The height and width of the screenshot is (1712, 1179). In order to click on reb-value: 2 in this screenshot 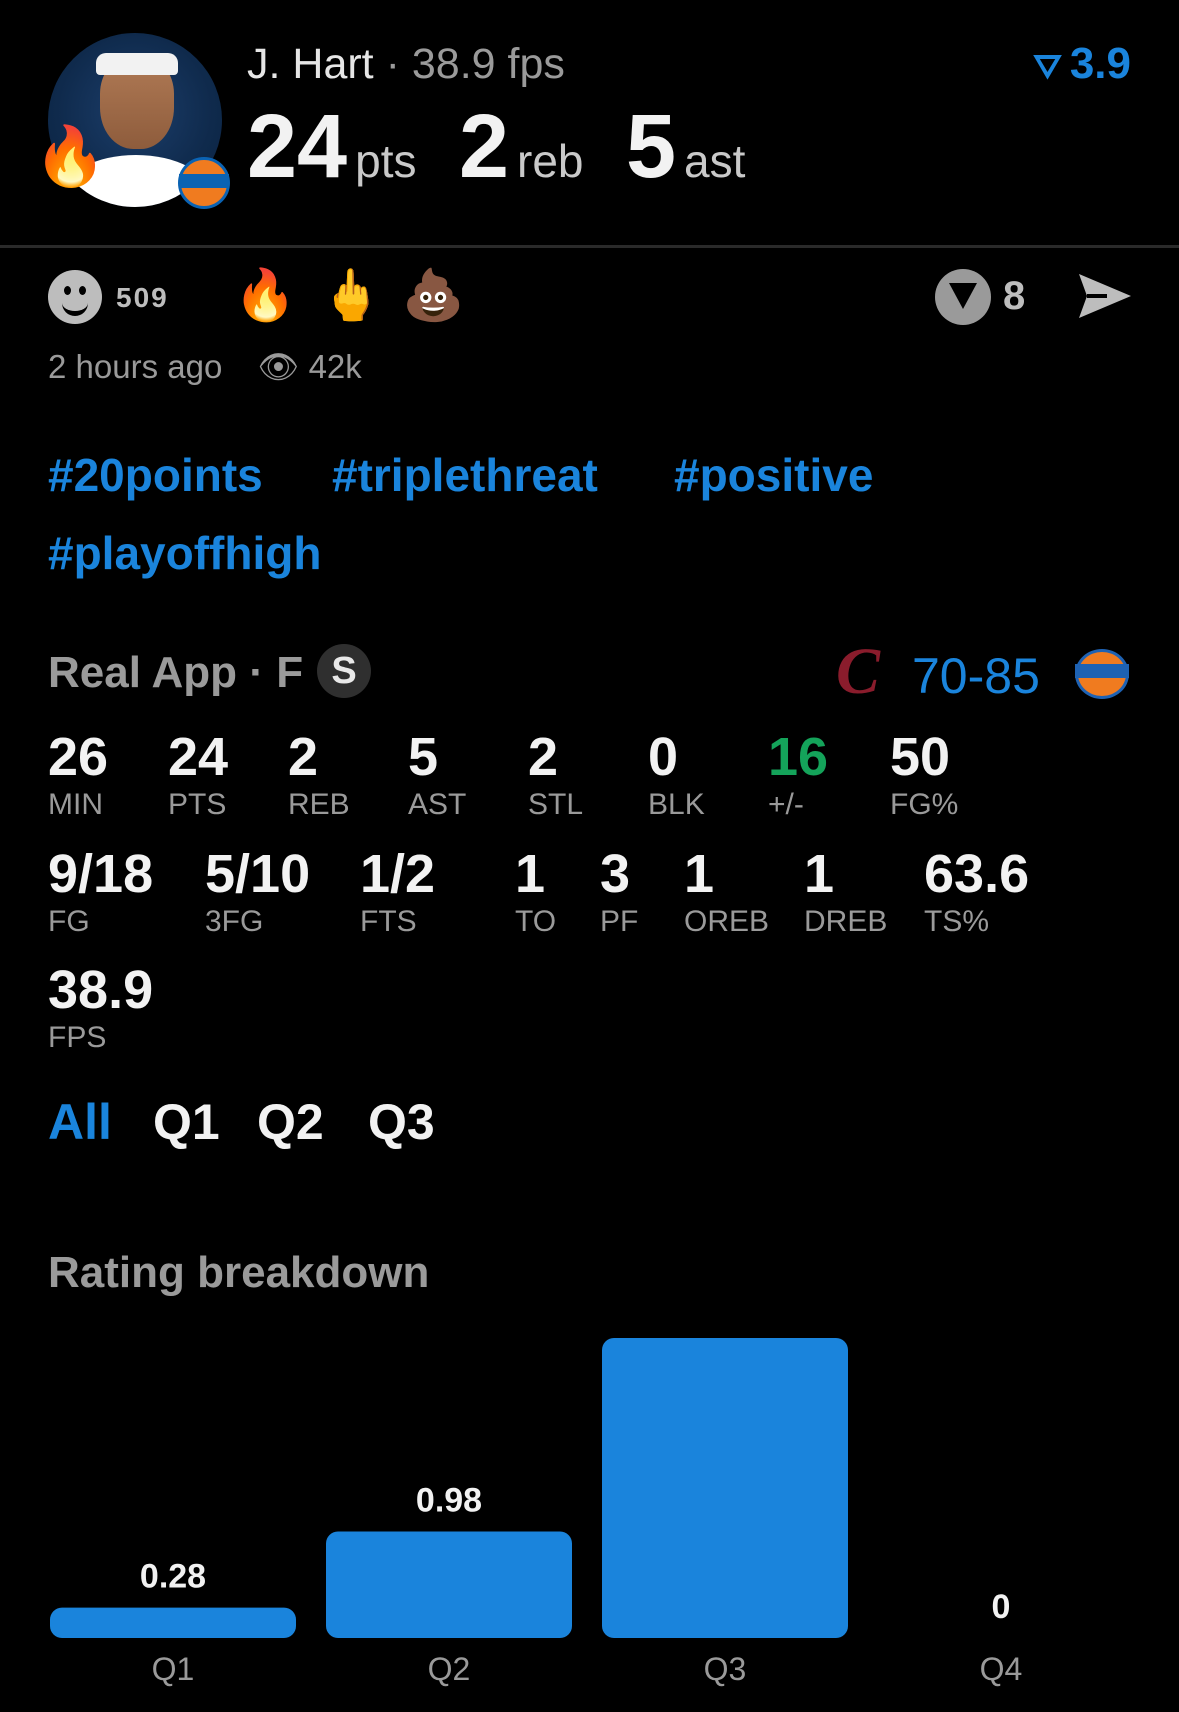, I will do `click(483, 147)`.